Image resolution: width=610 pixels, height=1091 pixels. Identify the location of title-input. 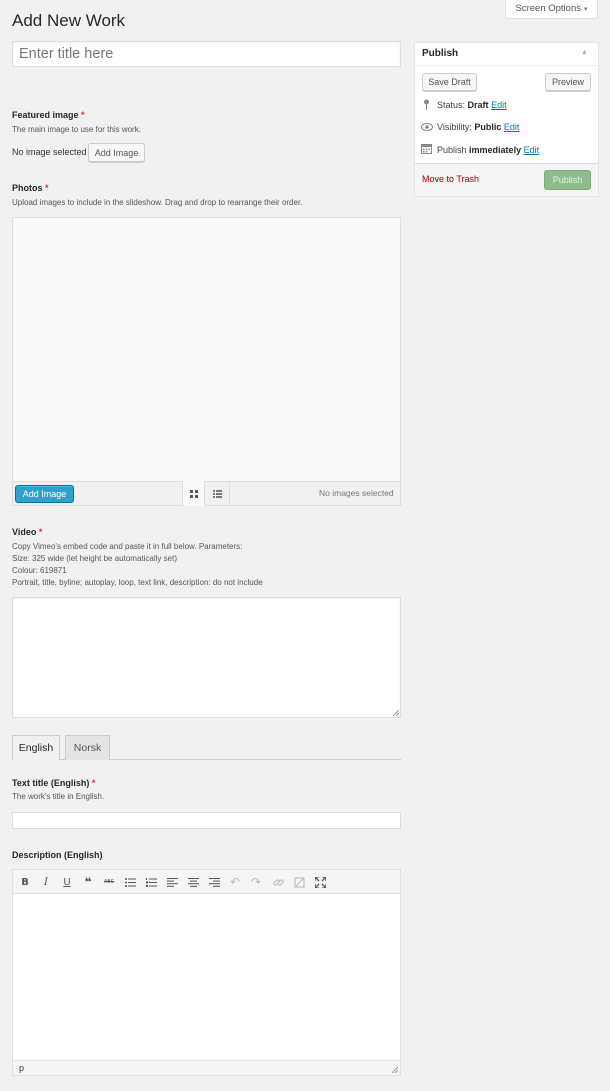
(206, 54).